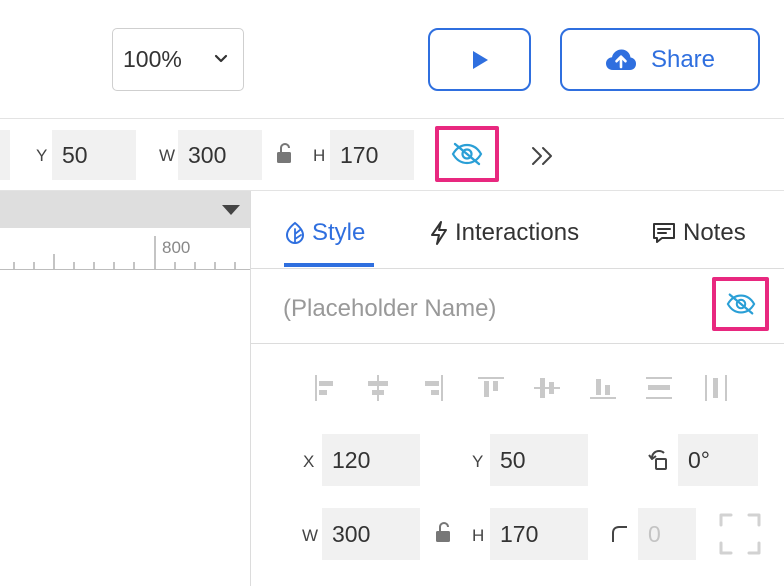 This screenshot has width=784, height=586. I want to click on distribute-vertical-icon, so click(659, 388).